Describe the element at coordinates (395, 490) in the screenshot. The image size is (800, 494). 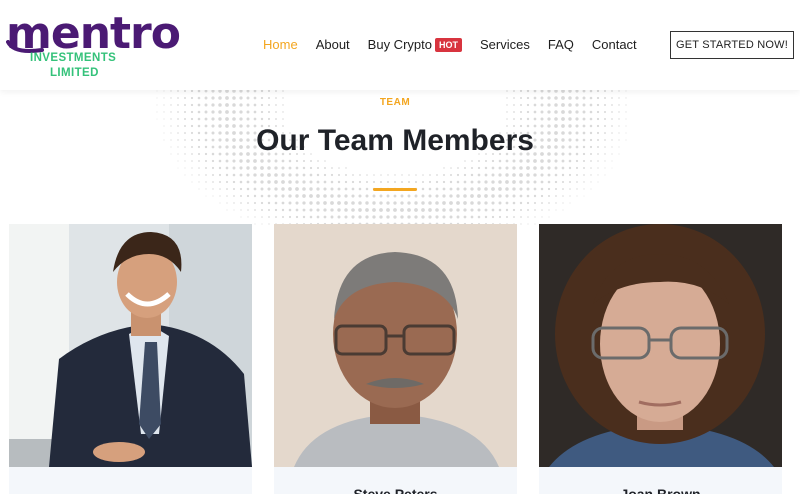
I see `team-member-name: Steve Peters` at that location.